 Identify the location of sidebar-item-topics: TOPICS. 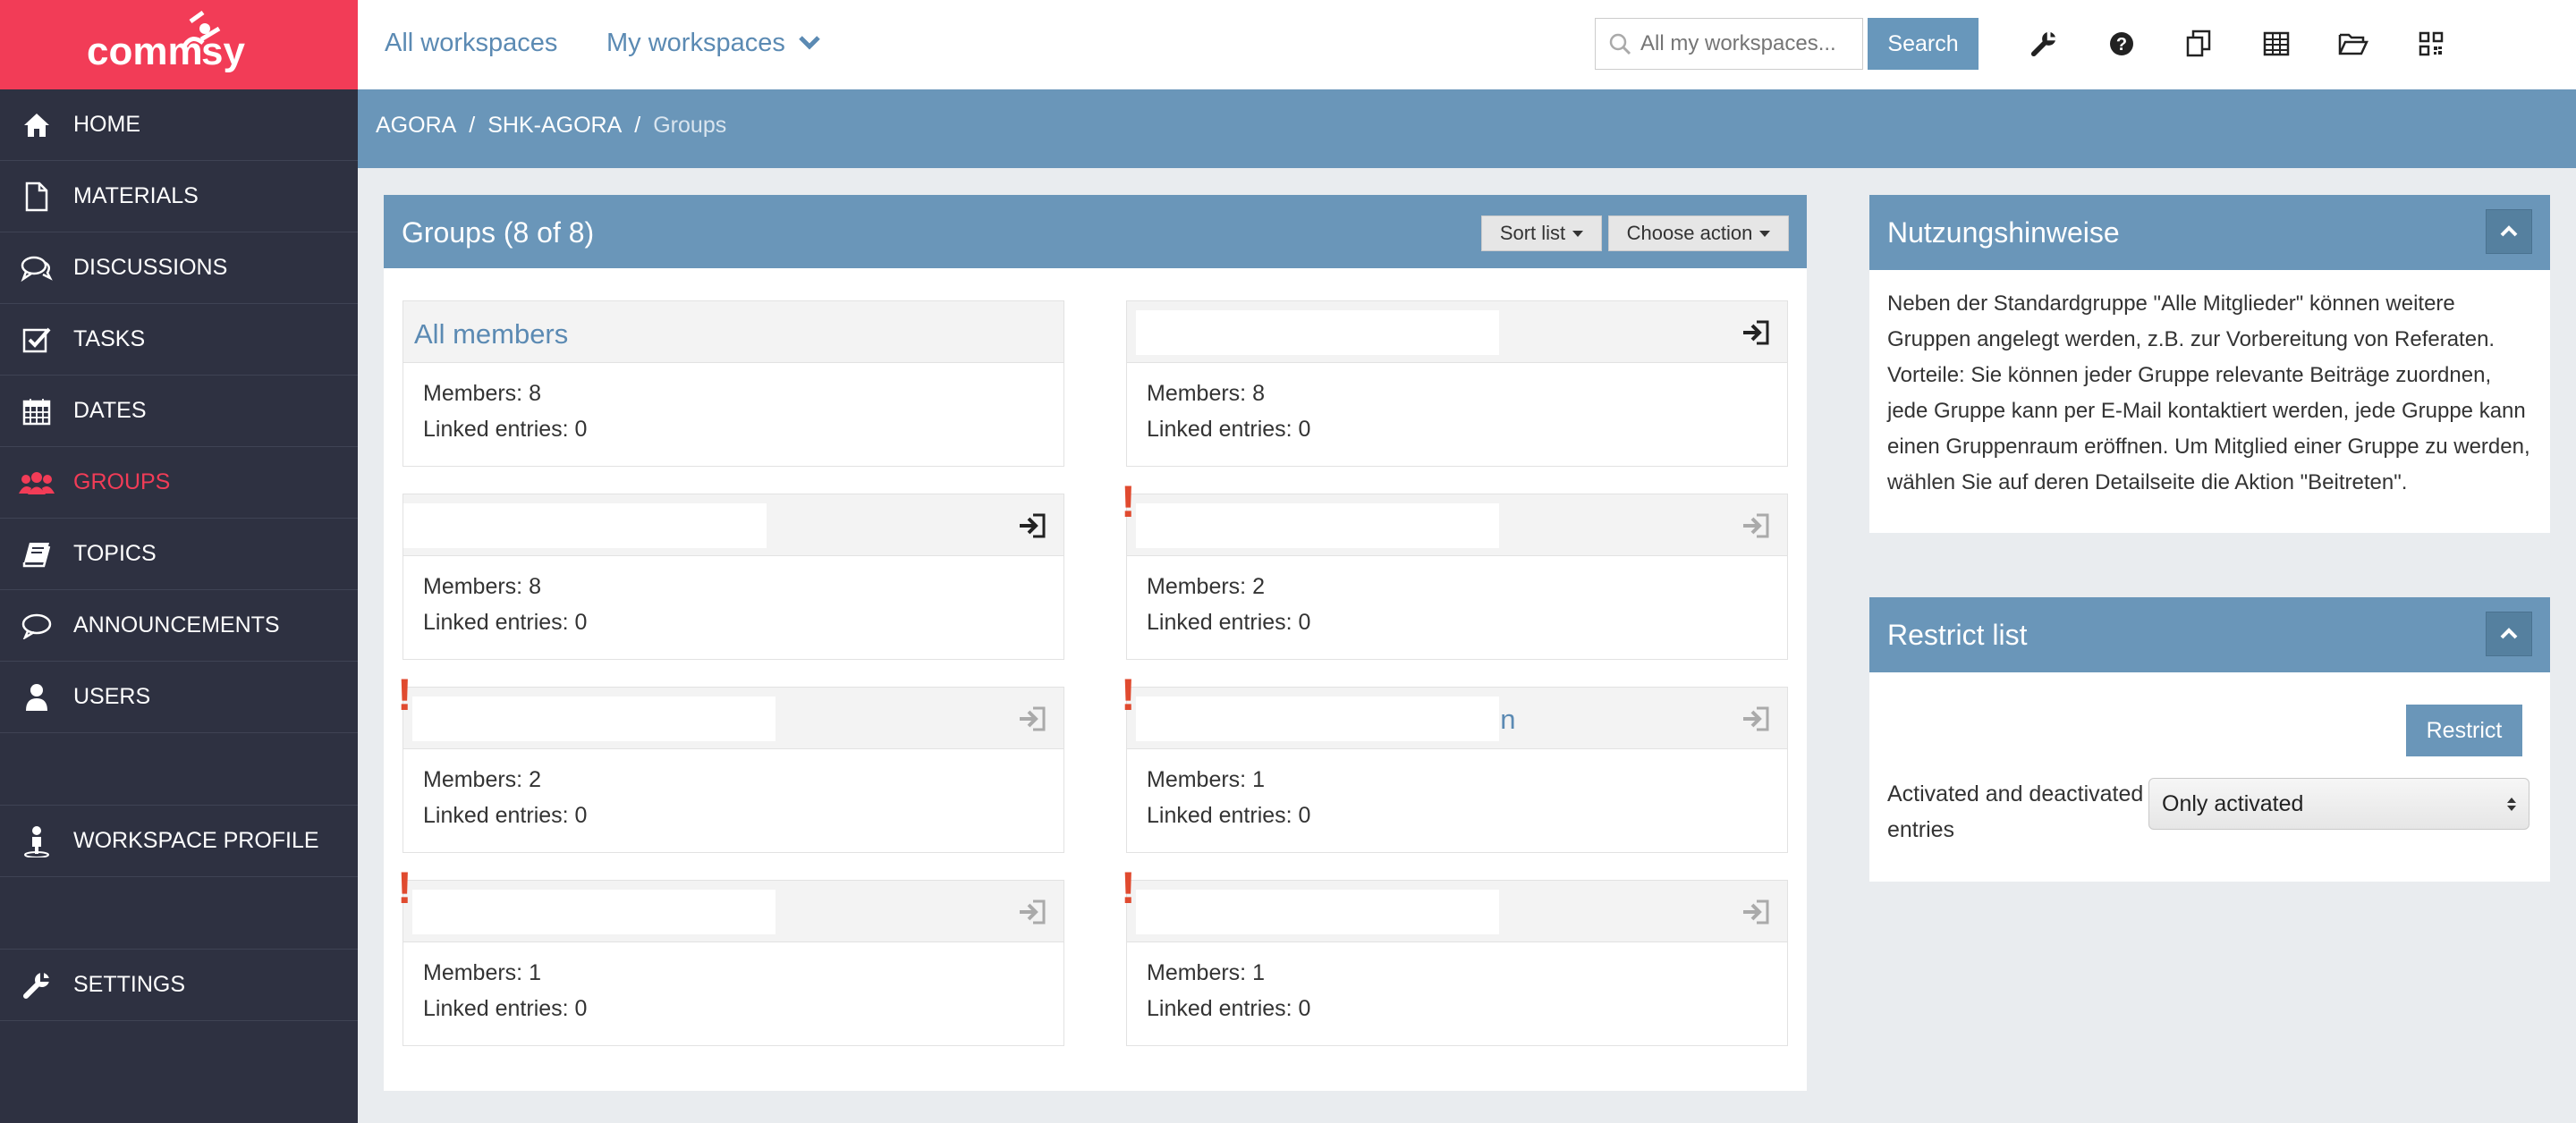
(179, 554).